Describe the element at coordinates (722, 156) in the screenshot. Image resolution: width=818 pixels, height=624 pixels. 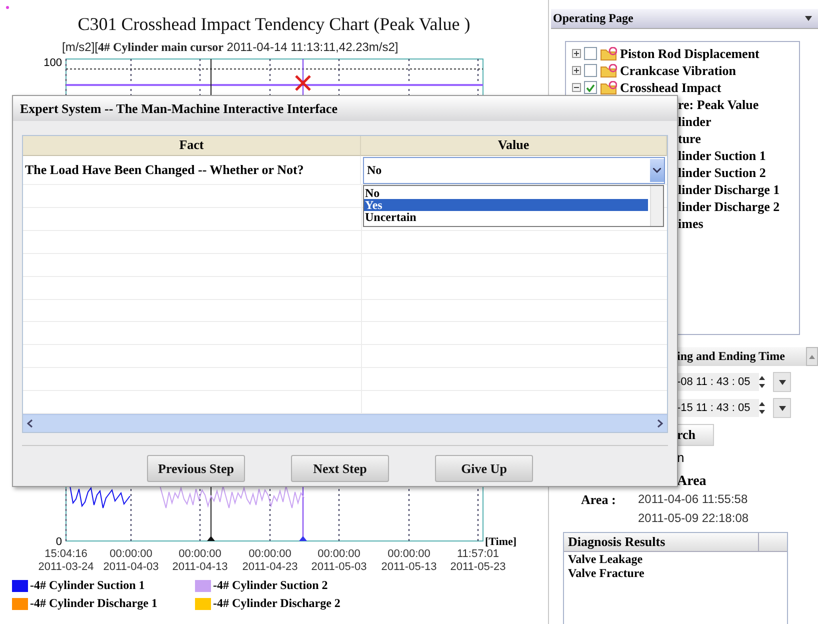
I see `tree-item: linder Suction 1` at that location.